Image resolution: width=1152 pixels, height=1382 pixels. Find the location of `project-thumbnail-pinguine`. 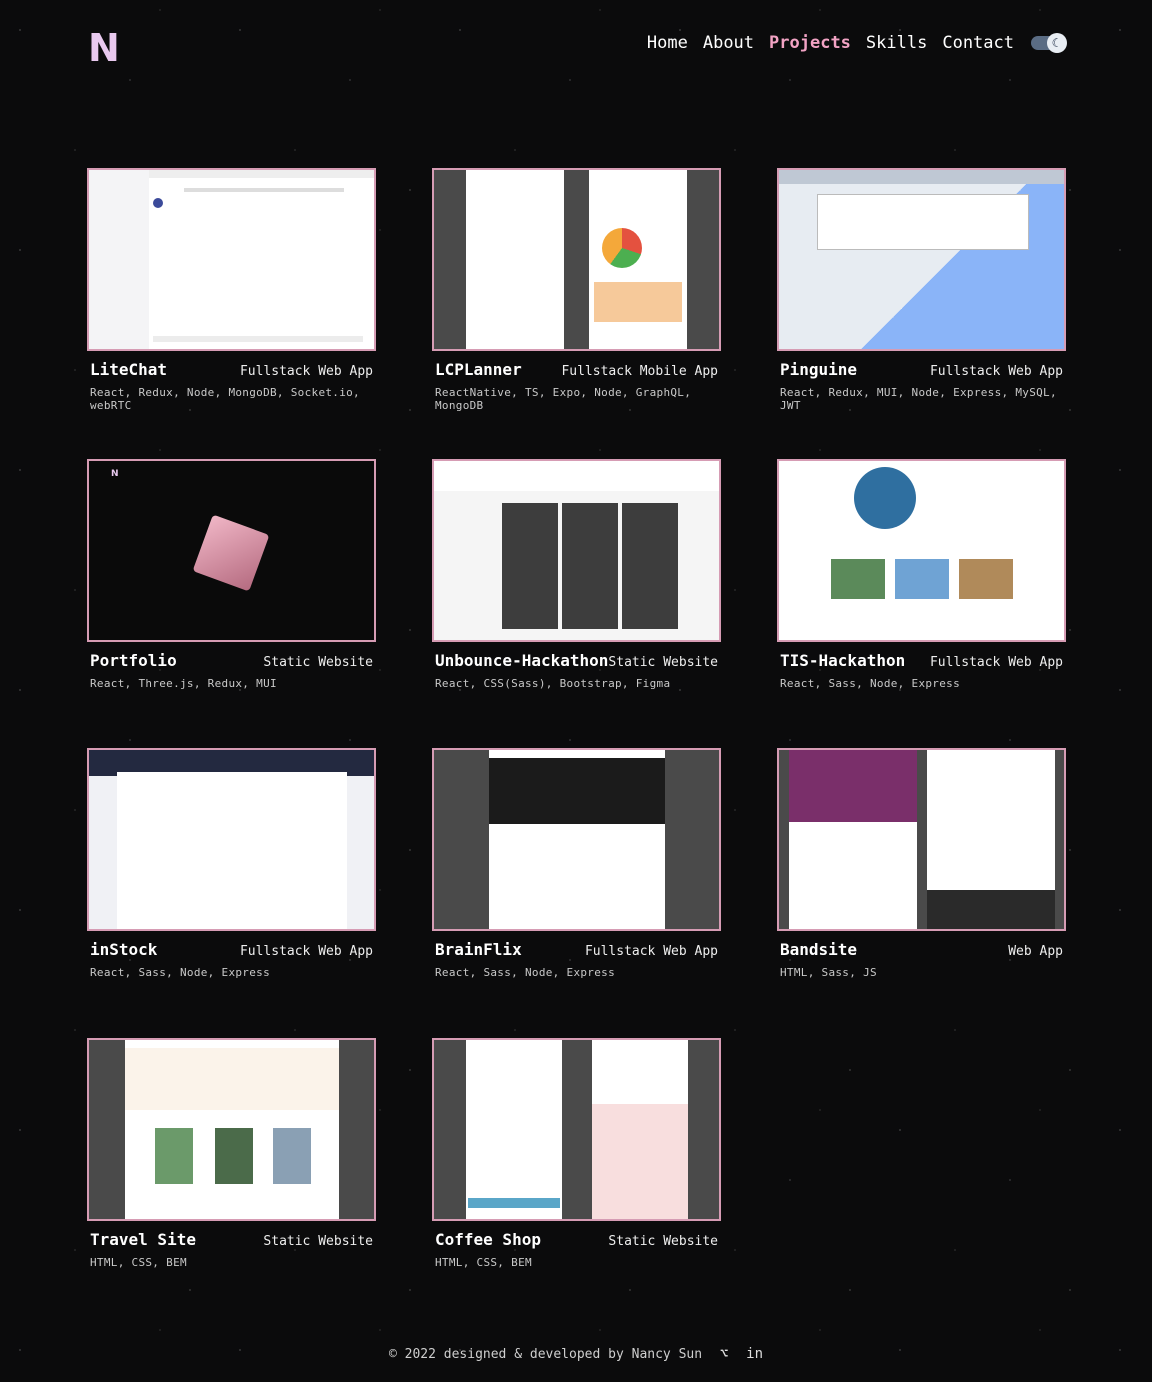

project-thumbnail-pinguine is located at coordinates (921, 259).